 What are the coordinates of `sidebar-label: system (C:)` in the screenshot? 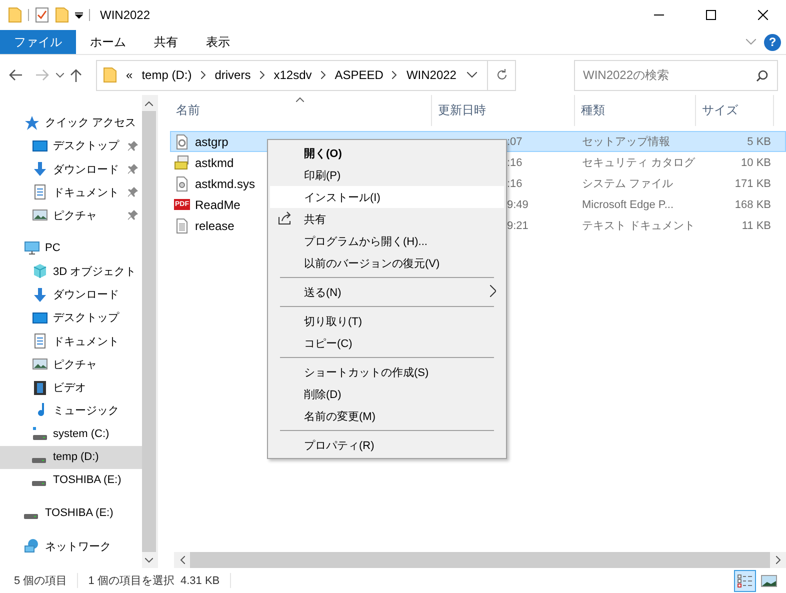 It's located at (81, 434).